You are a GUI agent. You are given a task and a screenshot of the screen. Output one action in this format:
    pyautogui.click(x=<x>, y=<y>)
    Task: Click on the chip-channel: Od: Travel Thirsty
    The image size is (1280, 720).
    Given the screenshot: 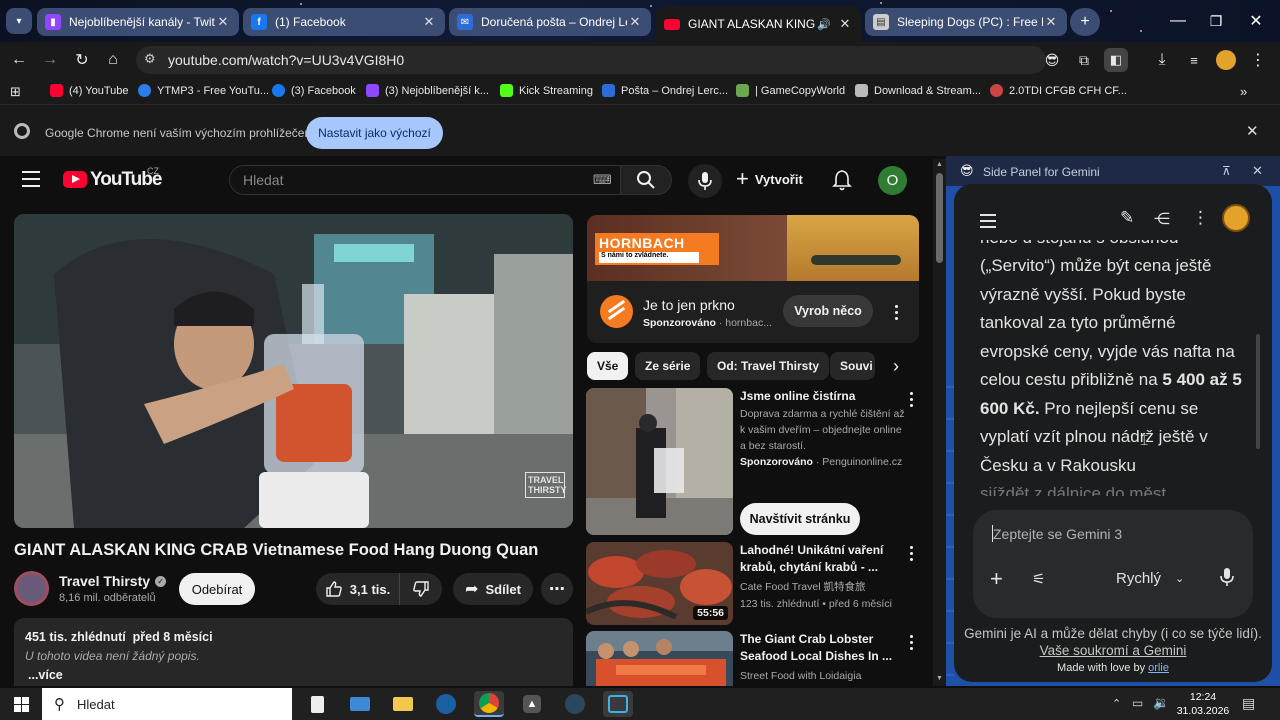 What is the action you would take?
    pyautogui.click(x=768, y=366)
    